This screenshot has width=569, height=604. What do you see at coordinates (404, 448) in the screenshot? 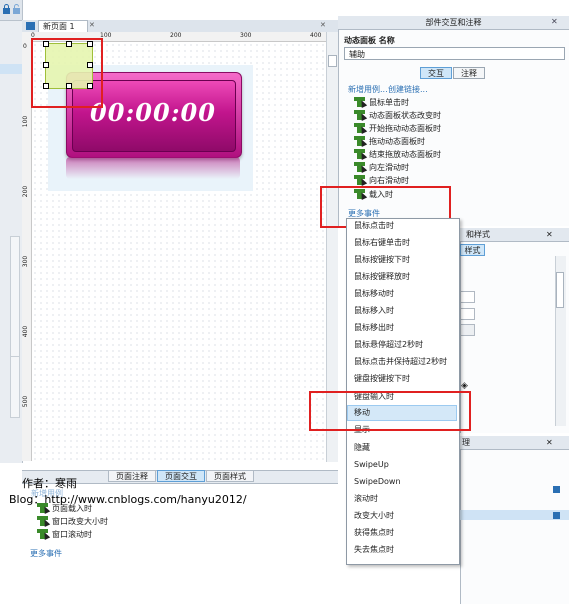
I see `menu-item: 隐藏` at bounding box center [404, 448].